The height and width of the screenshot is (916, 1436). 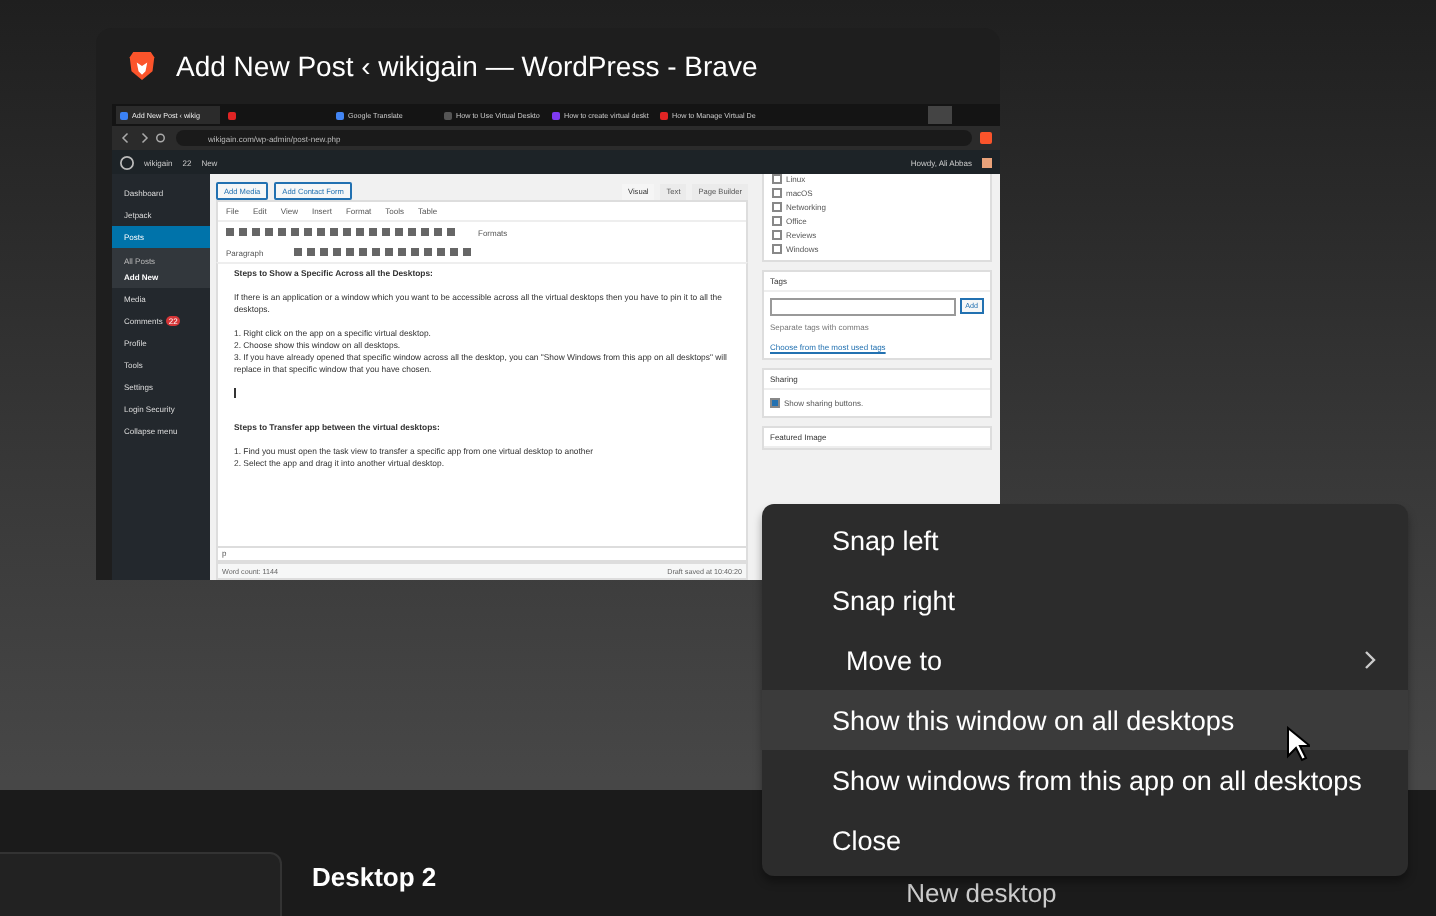 I want to click on lion-logo-icon, so click(x=142, y=66).